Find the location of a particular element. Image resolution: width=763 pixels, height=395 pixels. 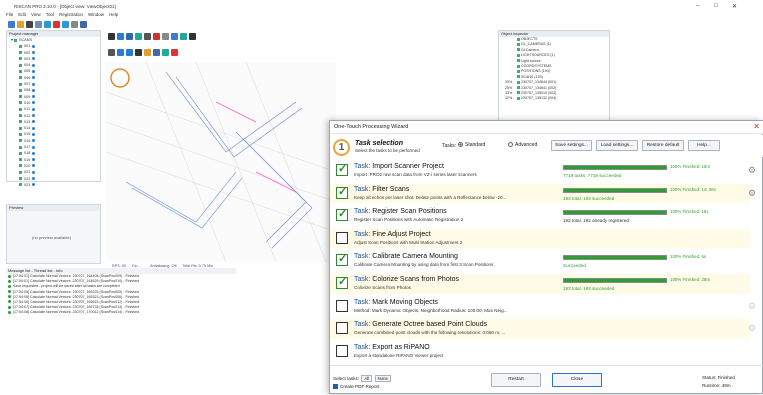

light-icon is located at coordinates (147, 52).